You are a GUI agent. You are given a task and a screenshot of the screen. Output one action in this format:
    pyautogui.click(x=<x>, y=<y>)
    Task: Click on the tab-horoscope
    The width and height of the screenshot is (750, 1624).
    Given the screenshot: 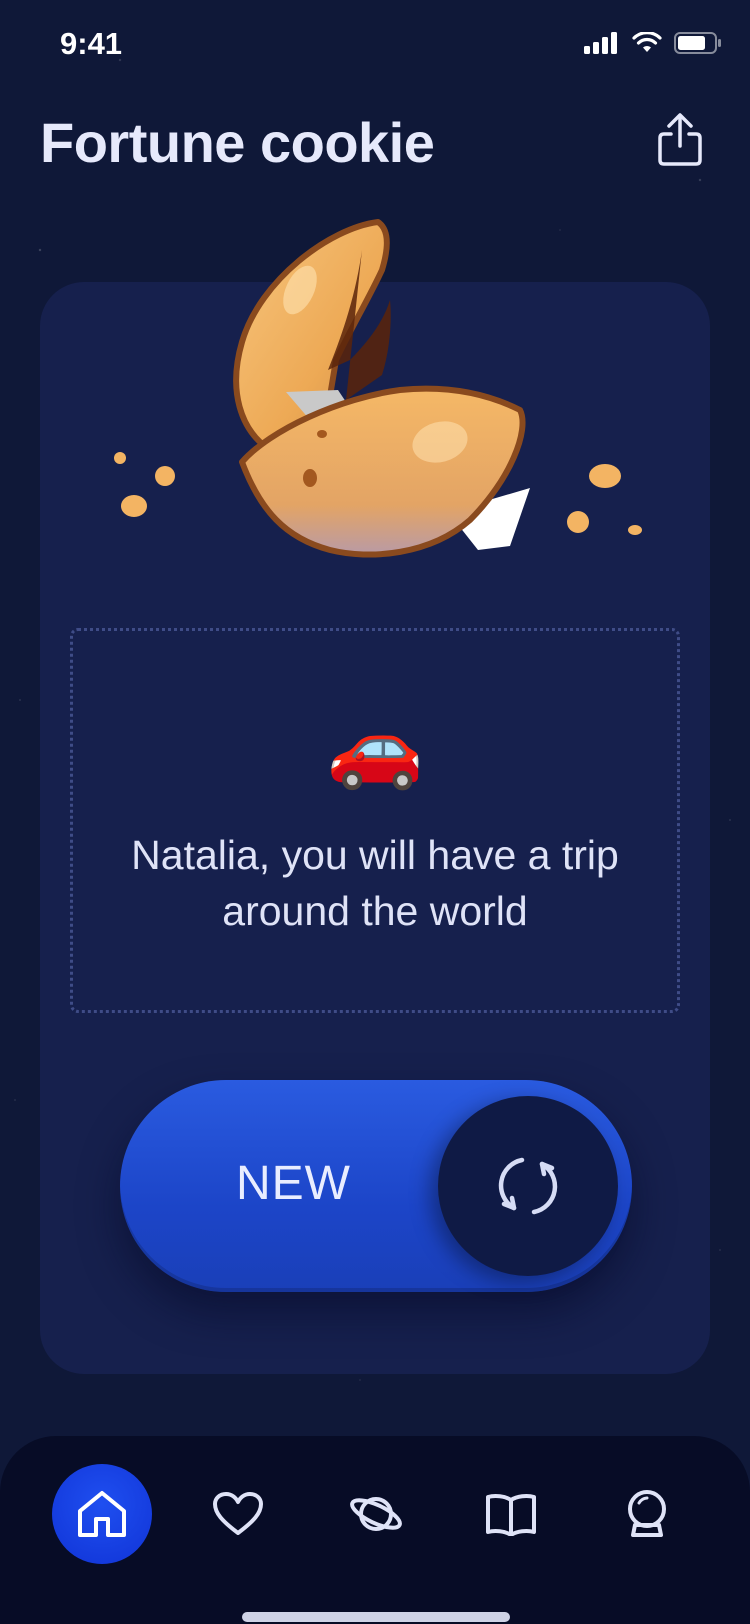 What is the action you would take?
    pyautogui.click(x=376, y=1514)
    